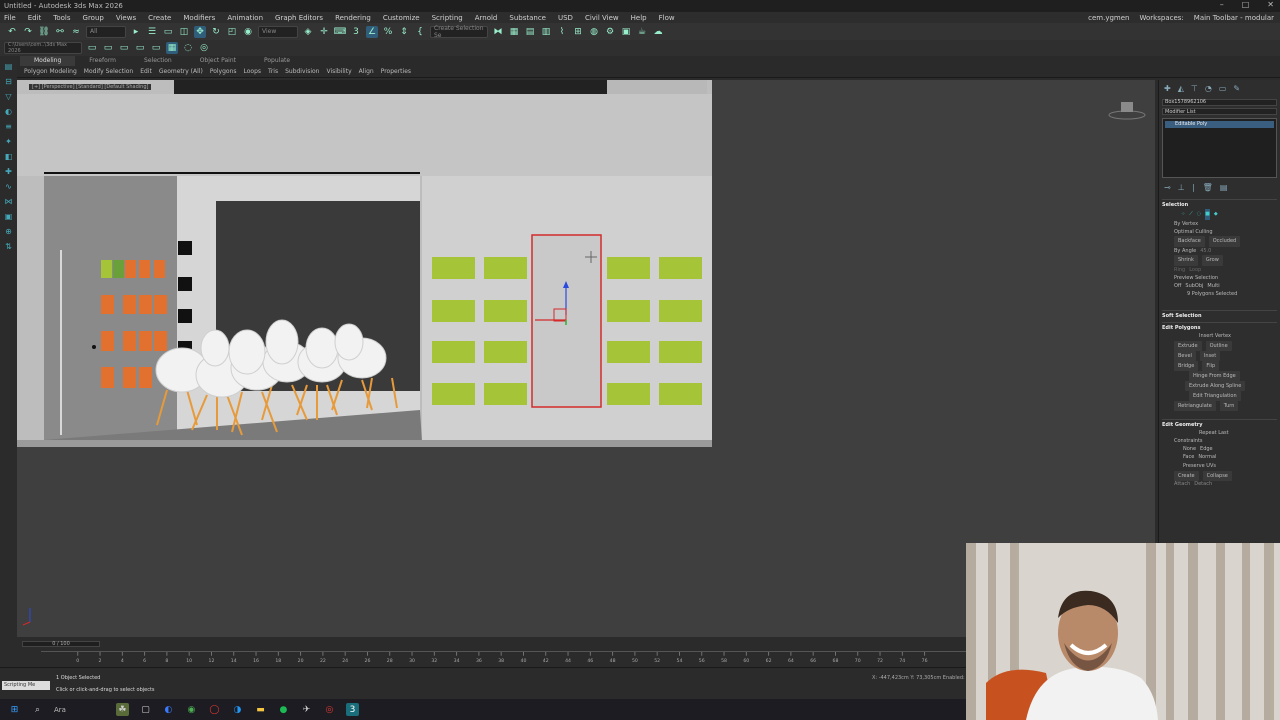 The width and height of the screenshot is (1280, 720). I want to click on backface-button: Backface, so click(1189, 241).